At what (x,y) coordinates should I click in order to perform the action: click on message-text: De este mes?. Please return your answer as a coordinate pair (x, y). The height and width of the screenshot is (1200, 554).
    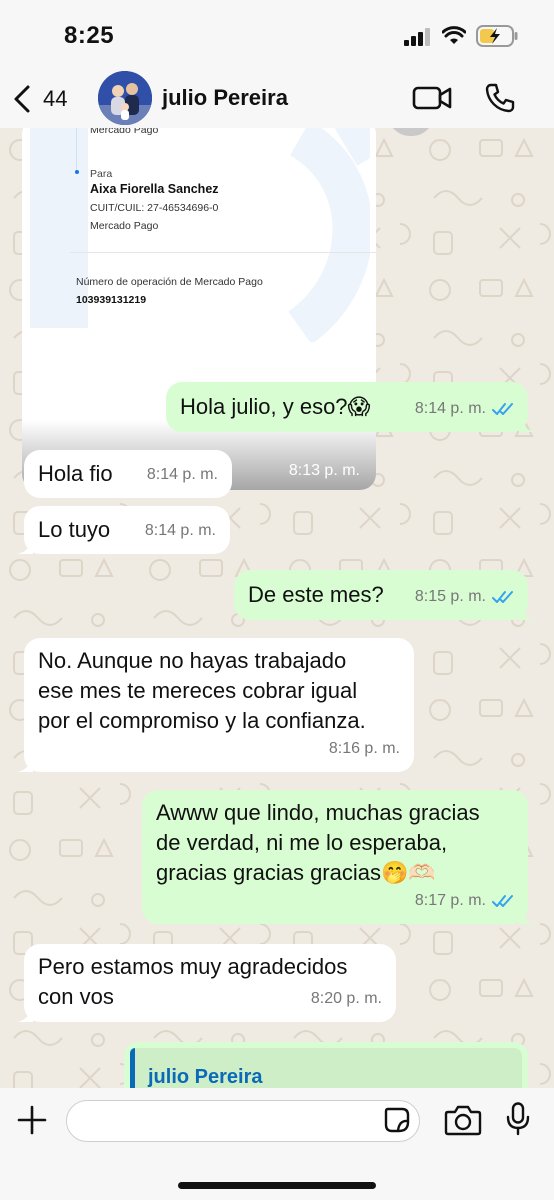
    Looking at the image, I should click on (316, 594).